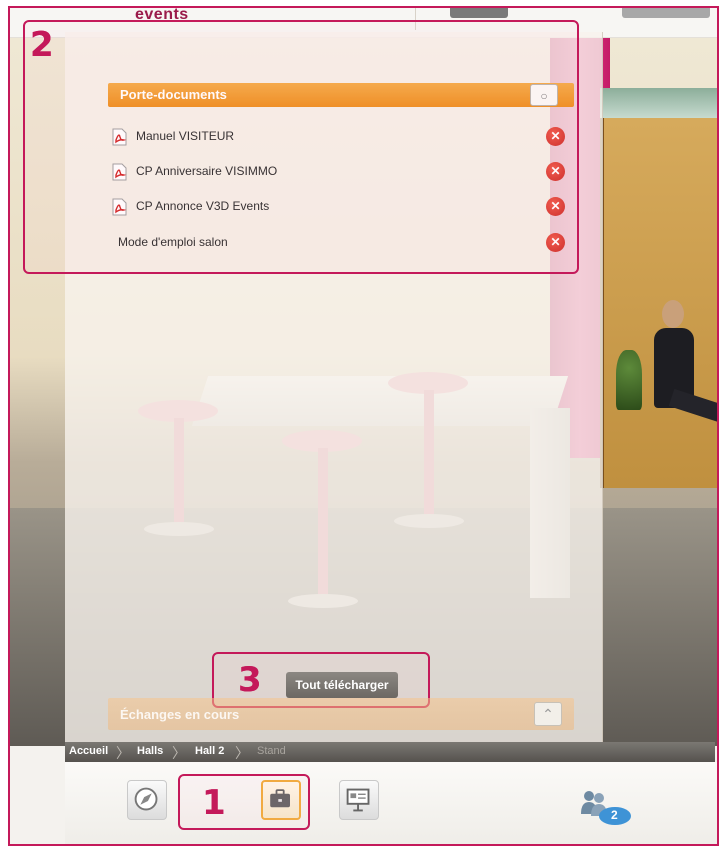  What do you see at coordinates (548, 714) in the screenshot?
I see `echanges-toggle-button: ⌃` at bounding box center [548, 714].